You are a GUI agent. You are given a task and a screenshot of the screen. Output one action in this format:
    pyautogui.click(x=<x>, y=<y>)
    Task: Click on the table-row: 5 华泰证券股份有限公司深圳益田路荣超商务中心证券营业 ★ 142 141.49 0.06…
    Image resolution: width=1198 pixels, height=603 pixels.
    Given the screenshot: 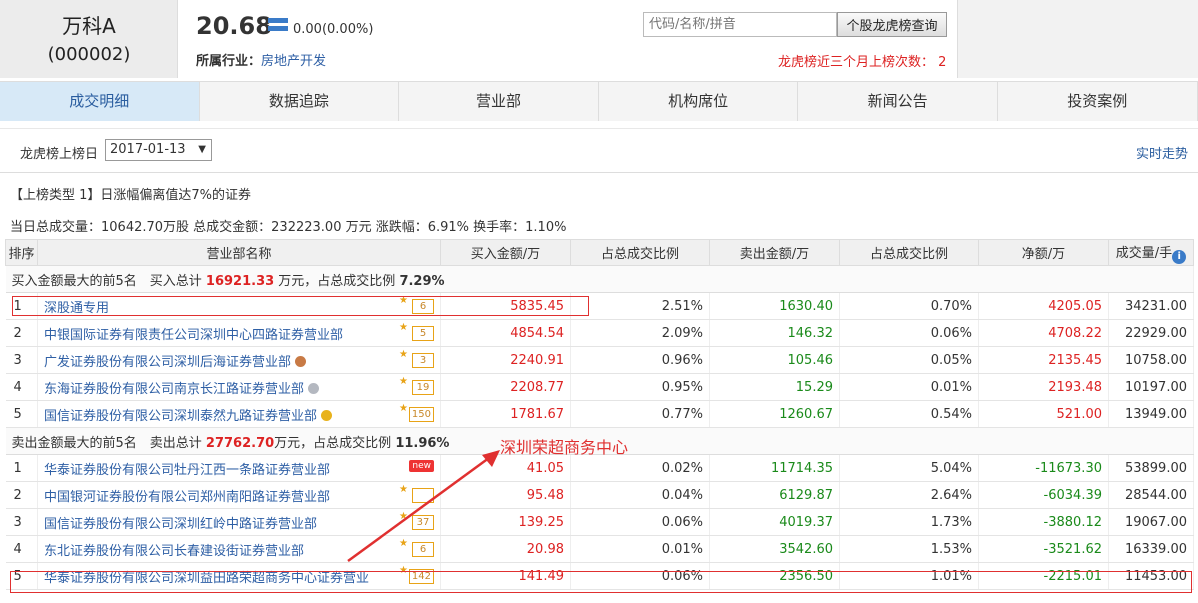 What is the action you would take?
    pyautogui.click(x=599, y=576)
    